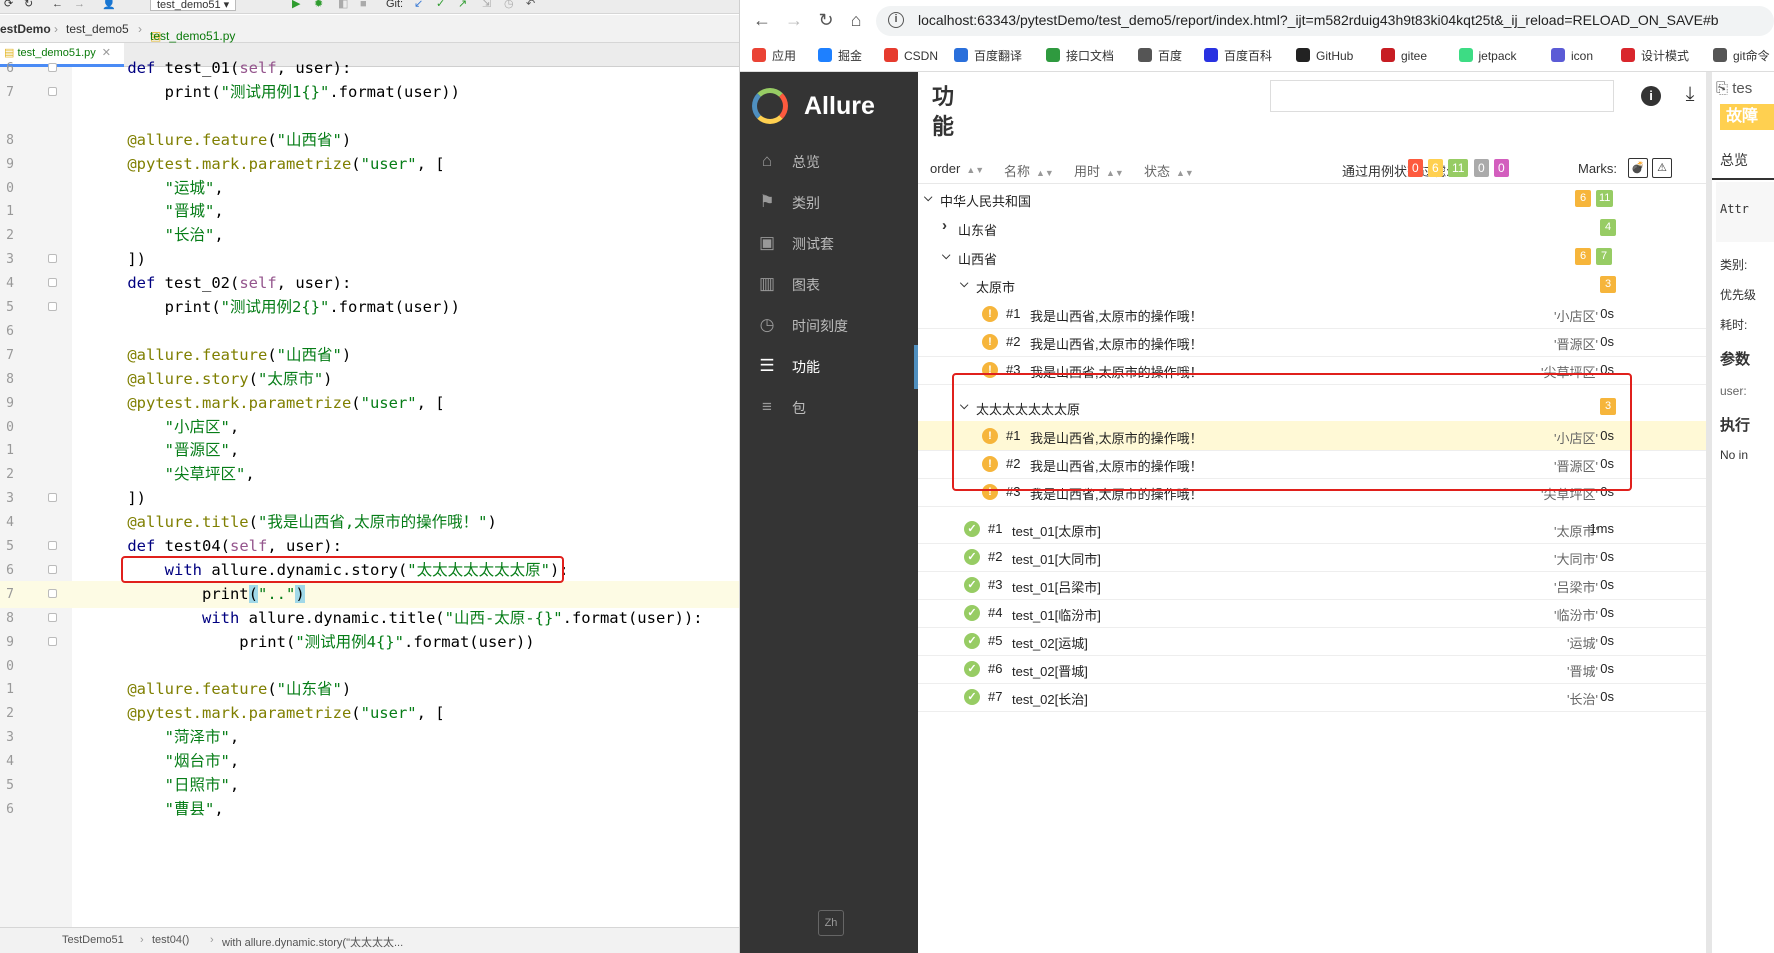 The width and height of the screenshot is (1774, 953). What do you see at coordinates (369, 283) in the screenshot?
I see `code-line: 4 def test_02(self, user):` at bounding box center [369, 283].